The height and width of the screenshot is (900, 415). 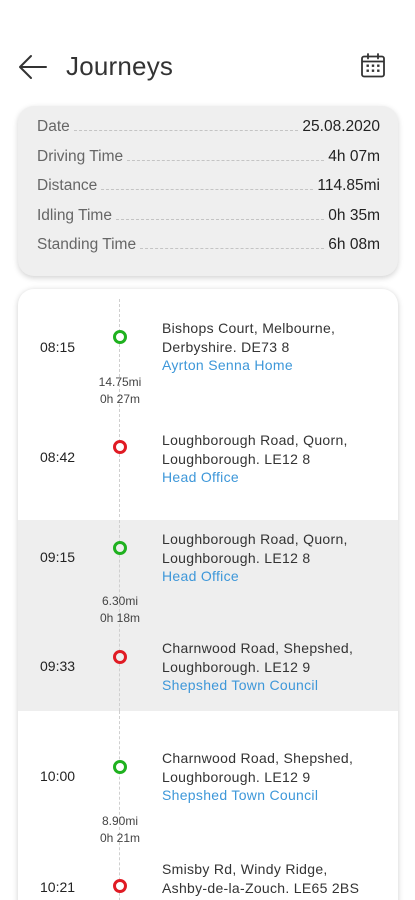 What do you see at coordinates (80, 156) in the screenshot?
I see `summary-label: Driving Time` at bounding box center [80, 156].